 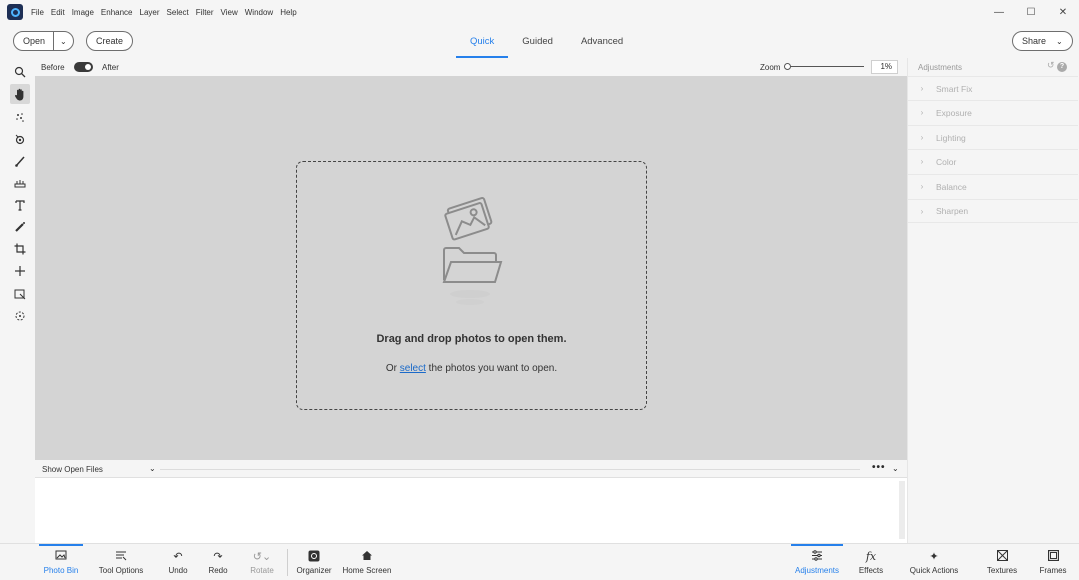 I want to click on menu-layer: Layer, so click(x=150, y=12).